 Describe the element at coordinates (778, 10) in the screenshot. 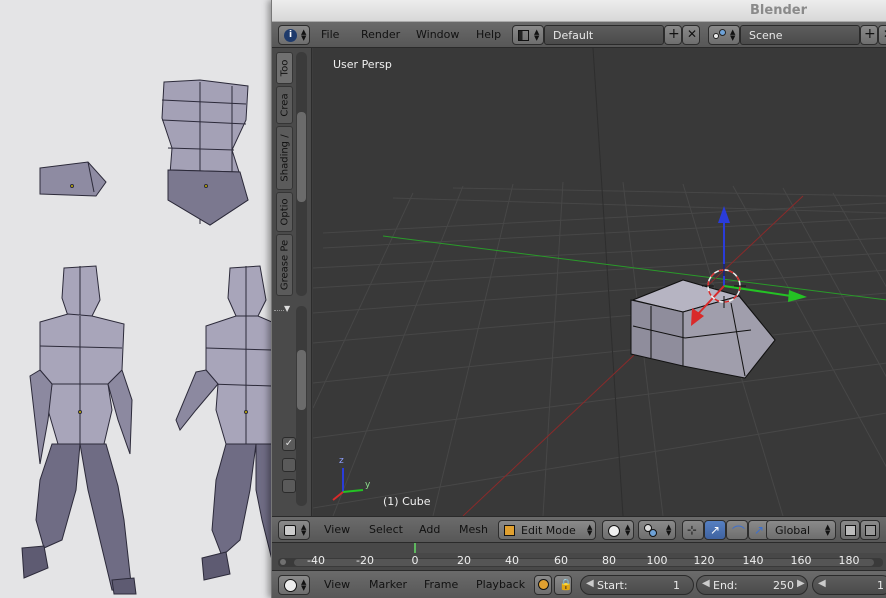

I see `window-title: Blender` at that location.